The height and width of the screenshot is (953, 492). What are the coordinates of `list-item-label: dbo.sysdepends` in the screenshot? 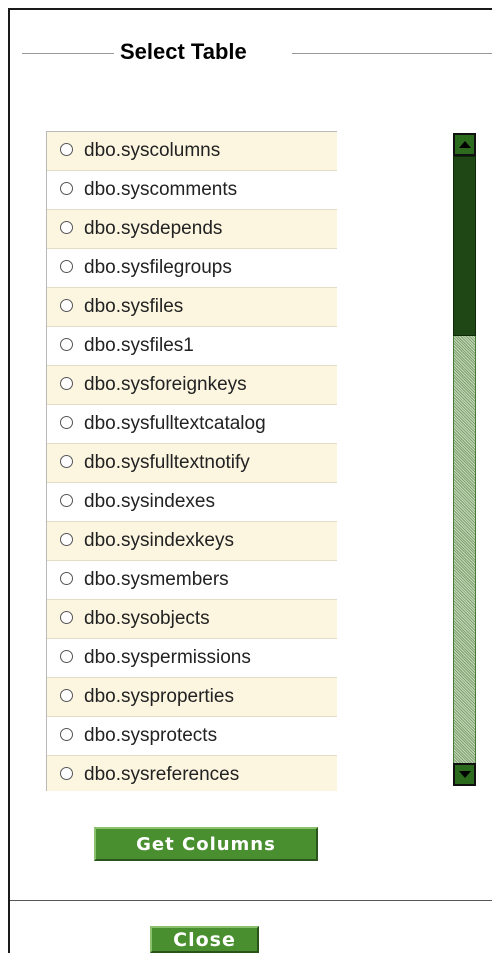 It's located at (153, 228).